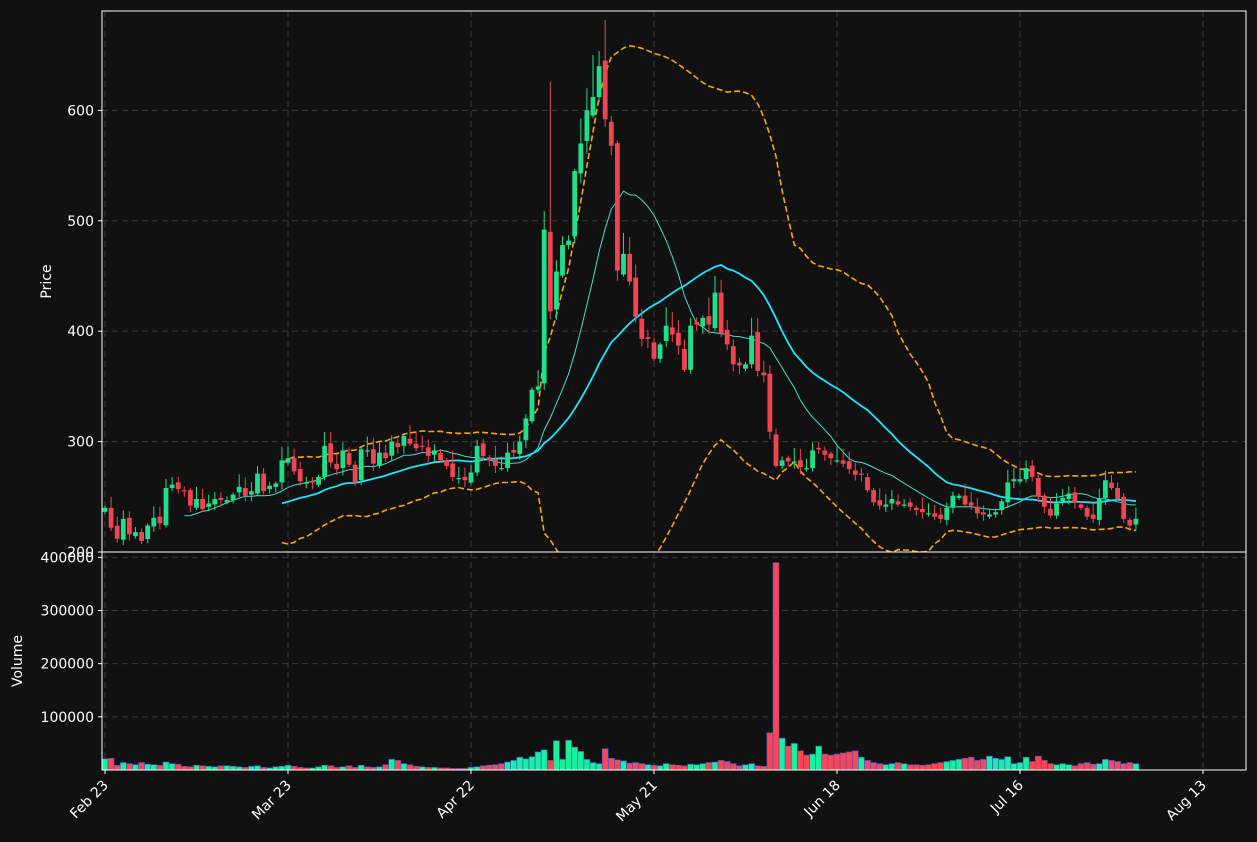 Image resolution: width=1257 pixels, height=842 pixels. I want to click on price-axis-title: Price, so click(47, 281).